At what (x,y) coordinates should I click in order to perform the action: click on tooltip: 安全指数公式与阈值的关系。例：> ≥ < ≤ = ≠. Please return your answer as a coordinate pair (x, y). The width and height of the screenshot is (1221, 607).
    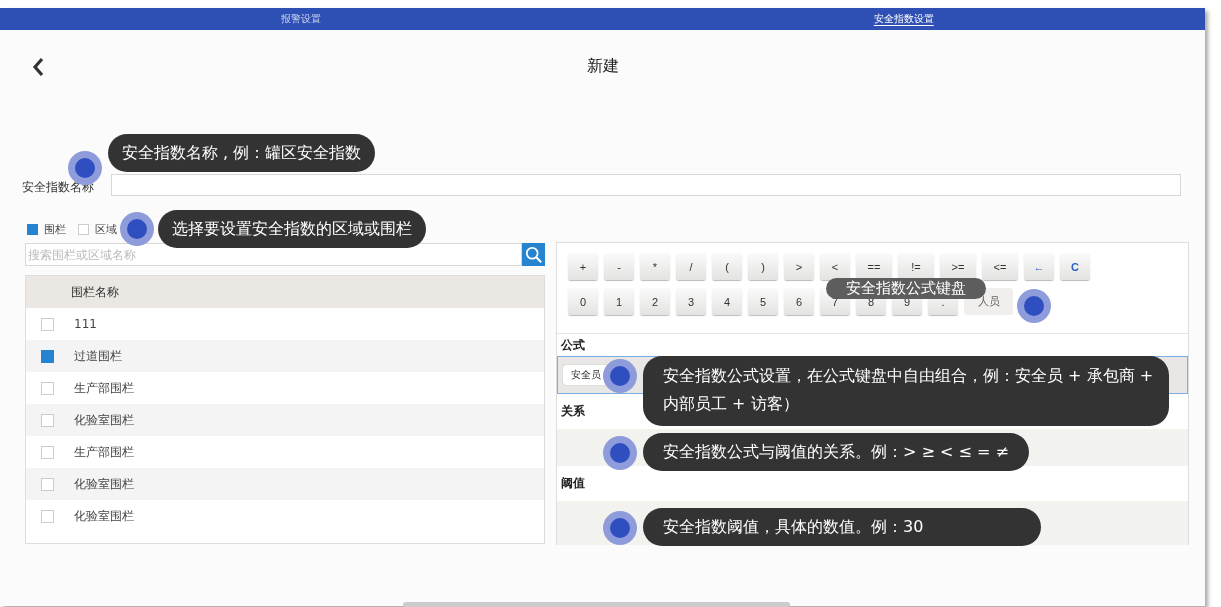
    Looking at the image, I should click on (836, 452).